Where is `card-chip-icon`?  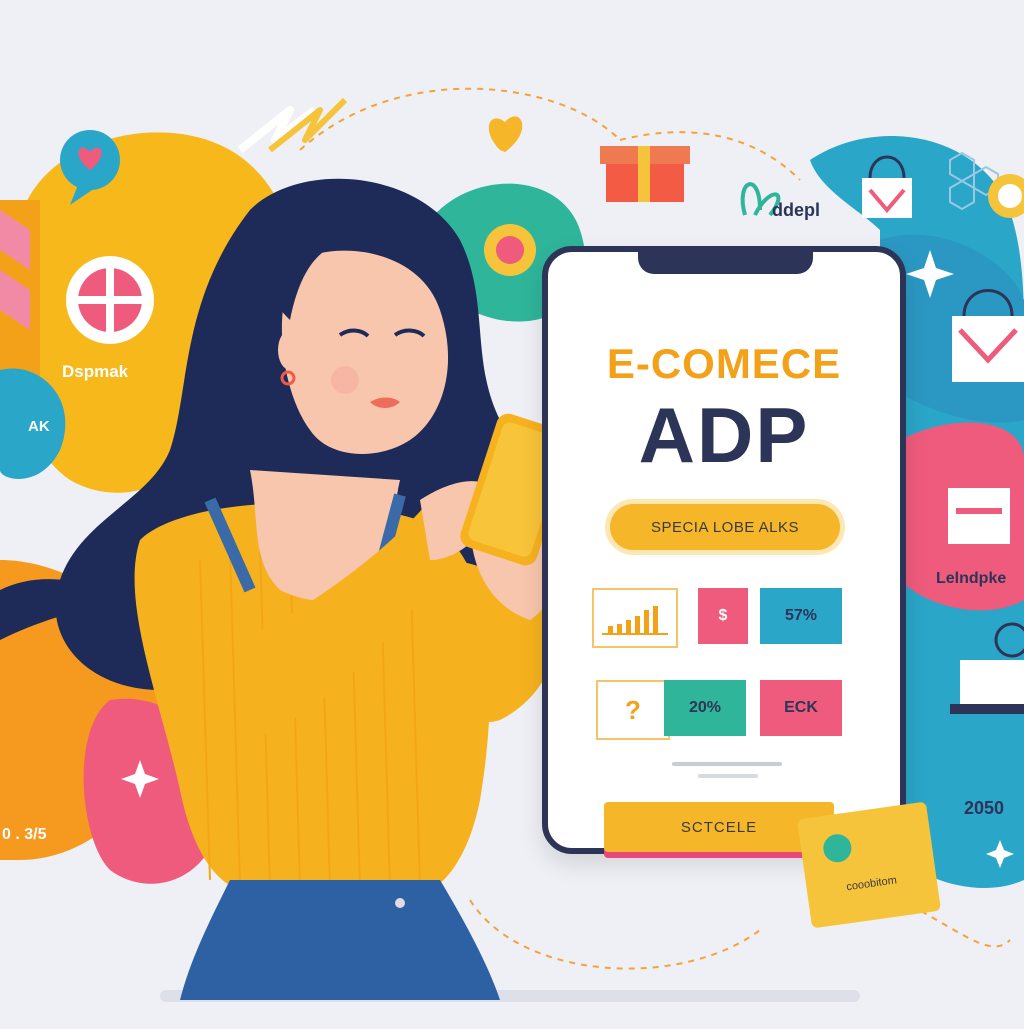 card-chip-icon is located at coordinates (837, 848).